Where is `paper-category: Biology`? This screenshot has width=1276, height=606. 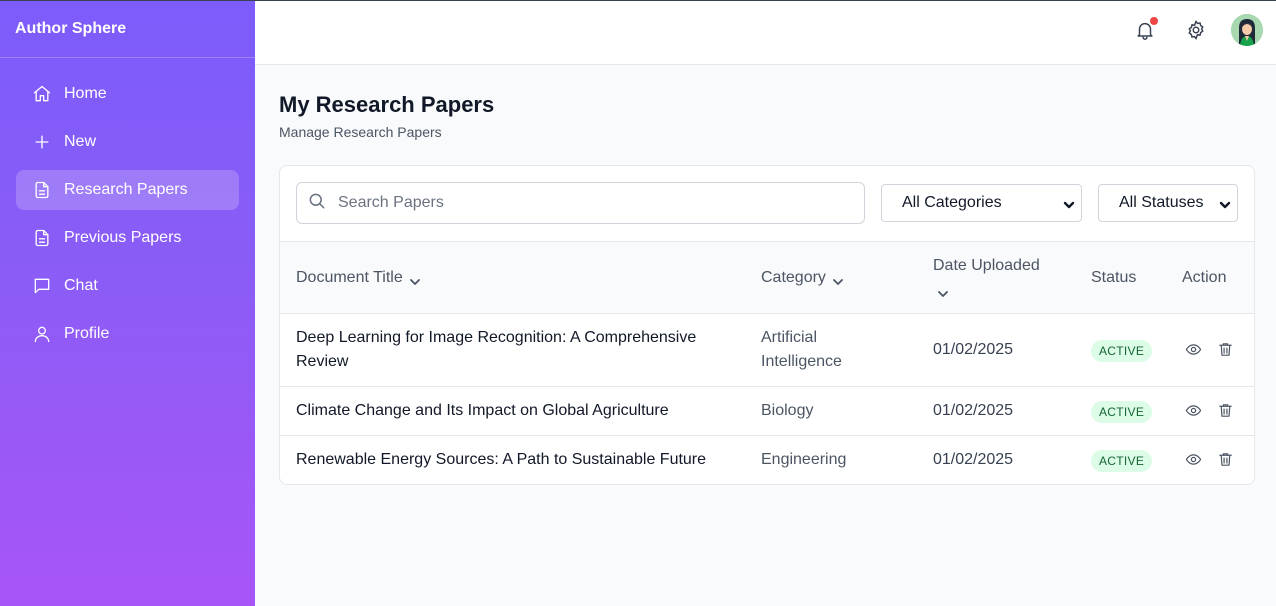 paper-category: Biology is located at coordinates (787, 410).